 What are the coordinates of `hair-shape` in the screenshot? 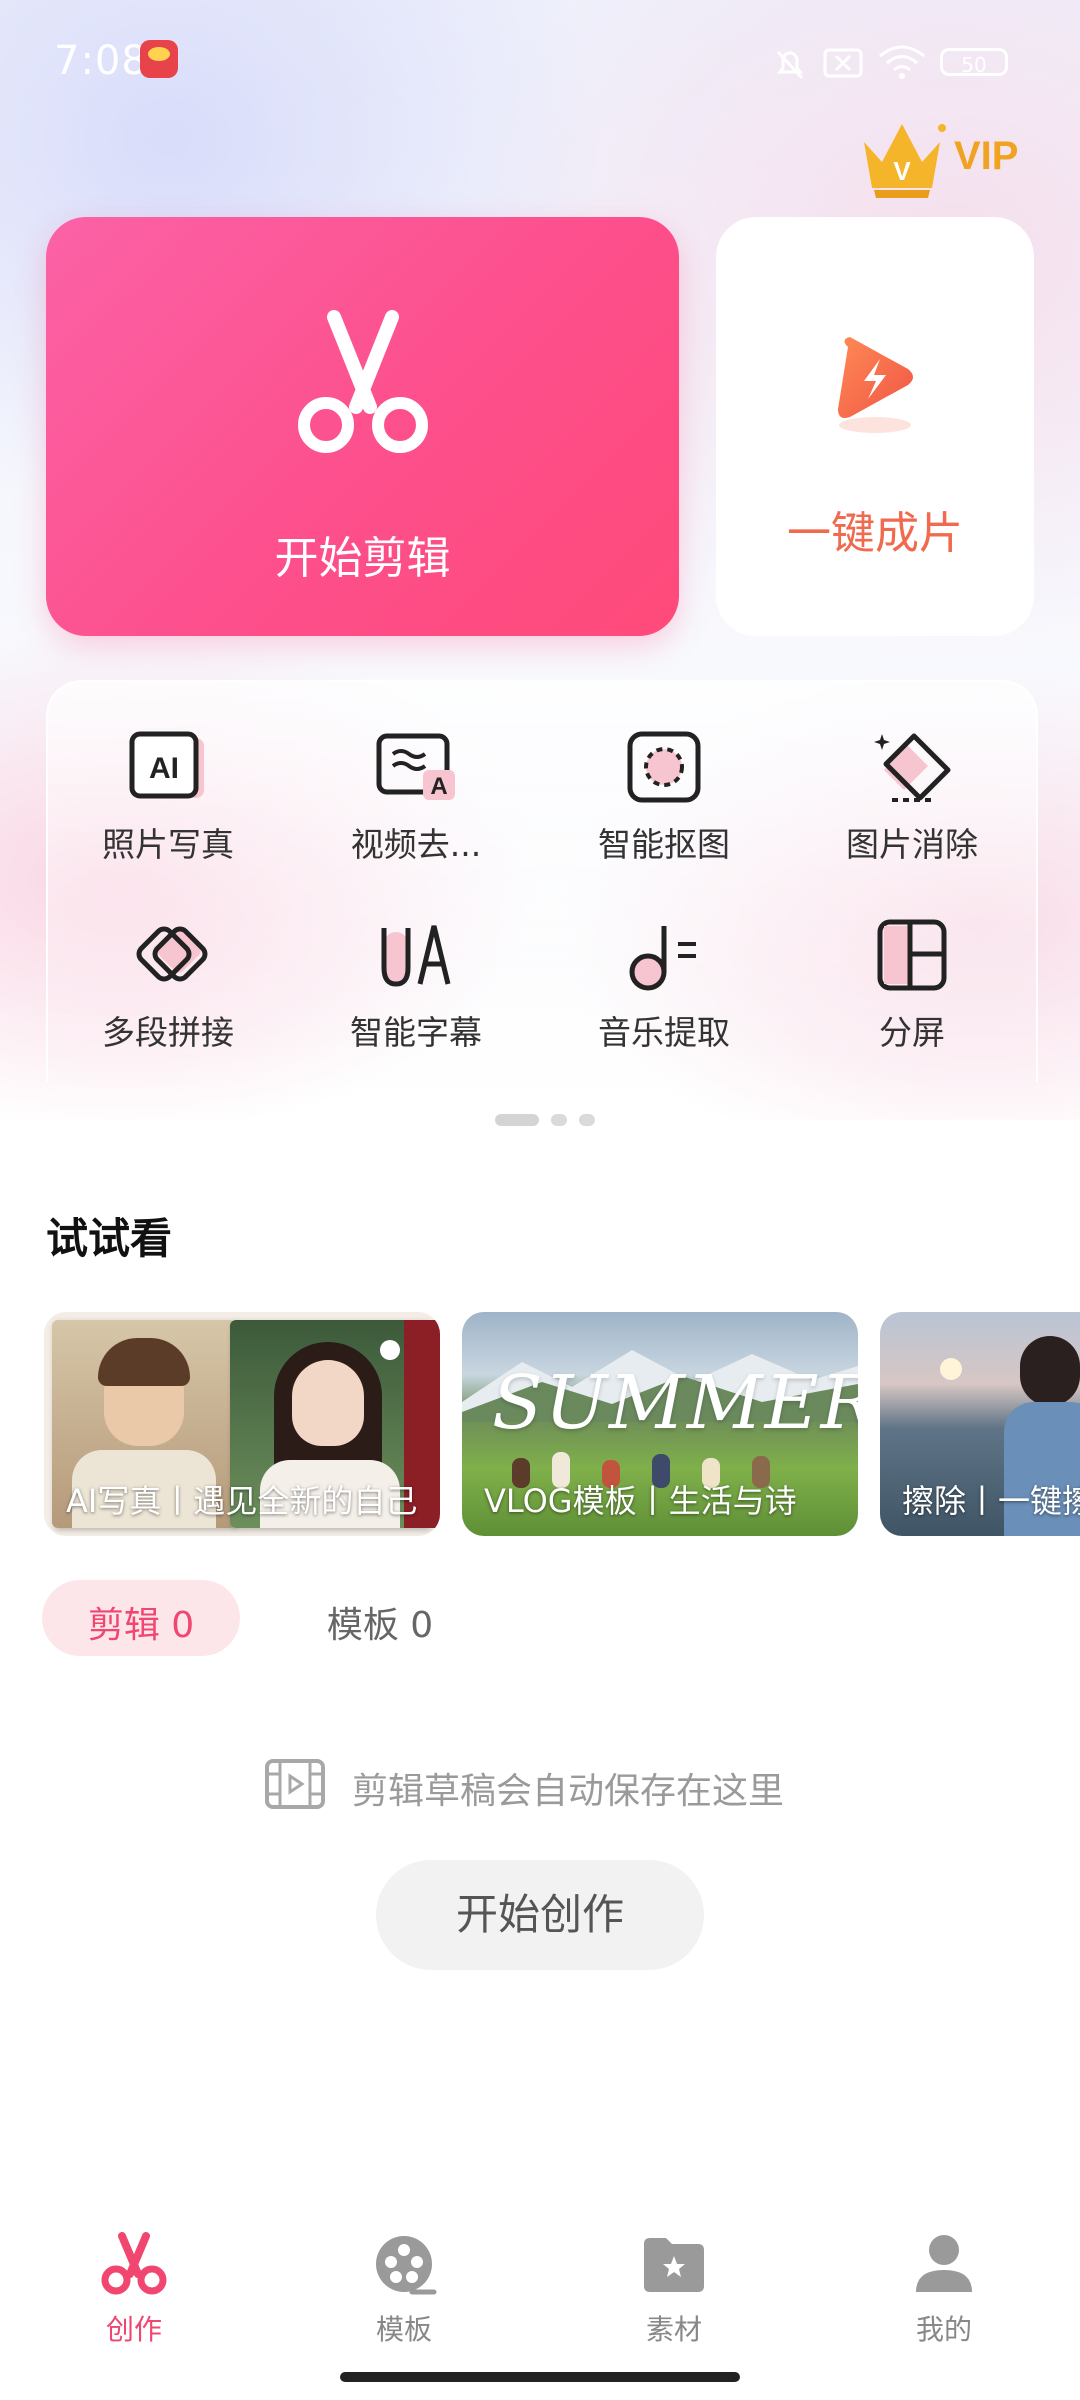 It's located at (144, 1362).